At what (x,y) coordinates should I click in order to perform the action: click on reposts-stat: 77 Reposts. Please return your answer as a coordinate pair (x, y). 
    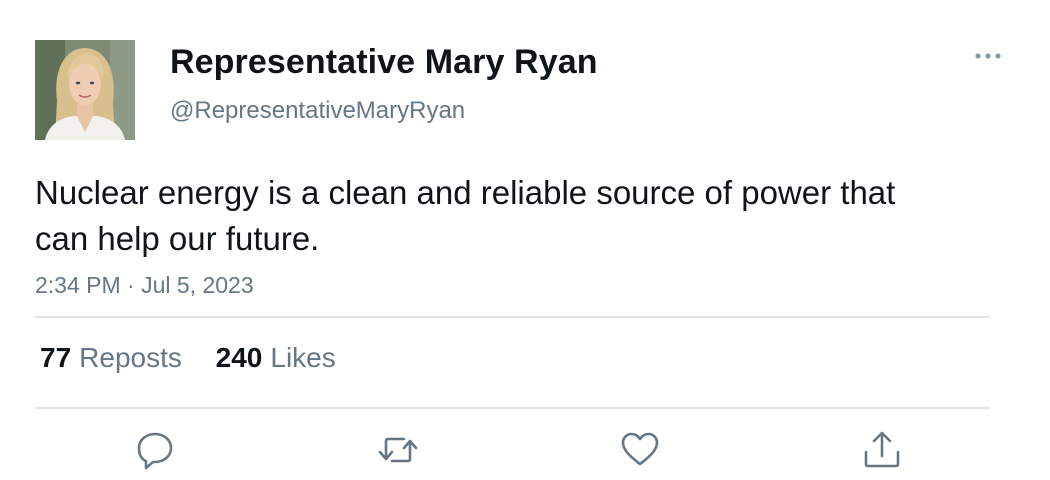
    Looking at the image, I should click on (111, 358).